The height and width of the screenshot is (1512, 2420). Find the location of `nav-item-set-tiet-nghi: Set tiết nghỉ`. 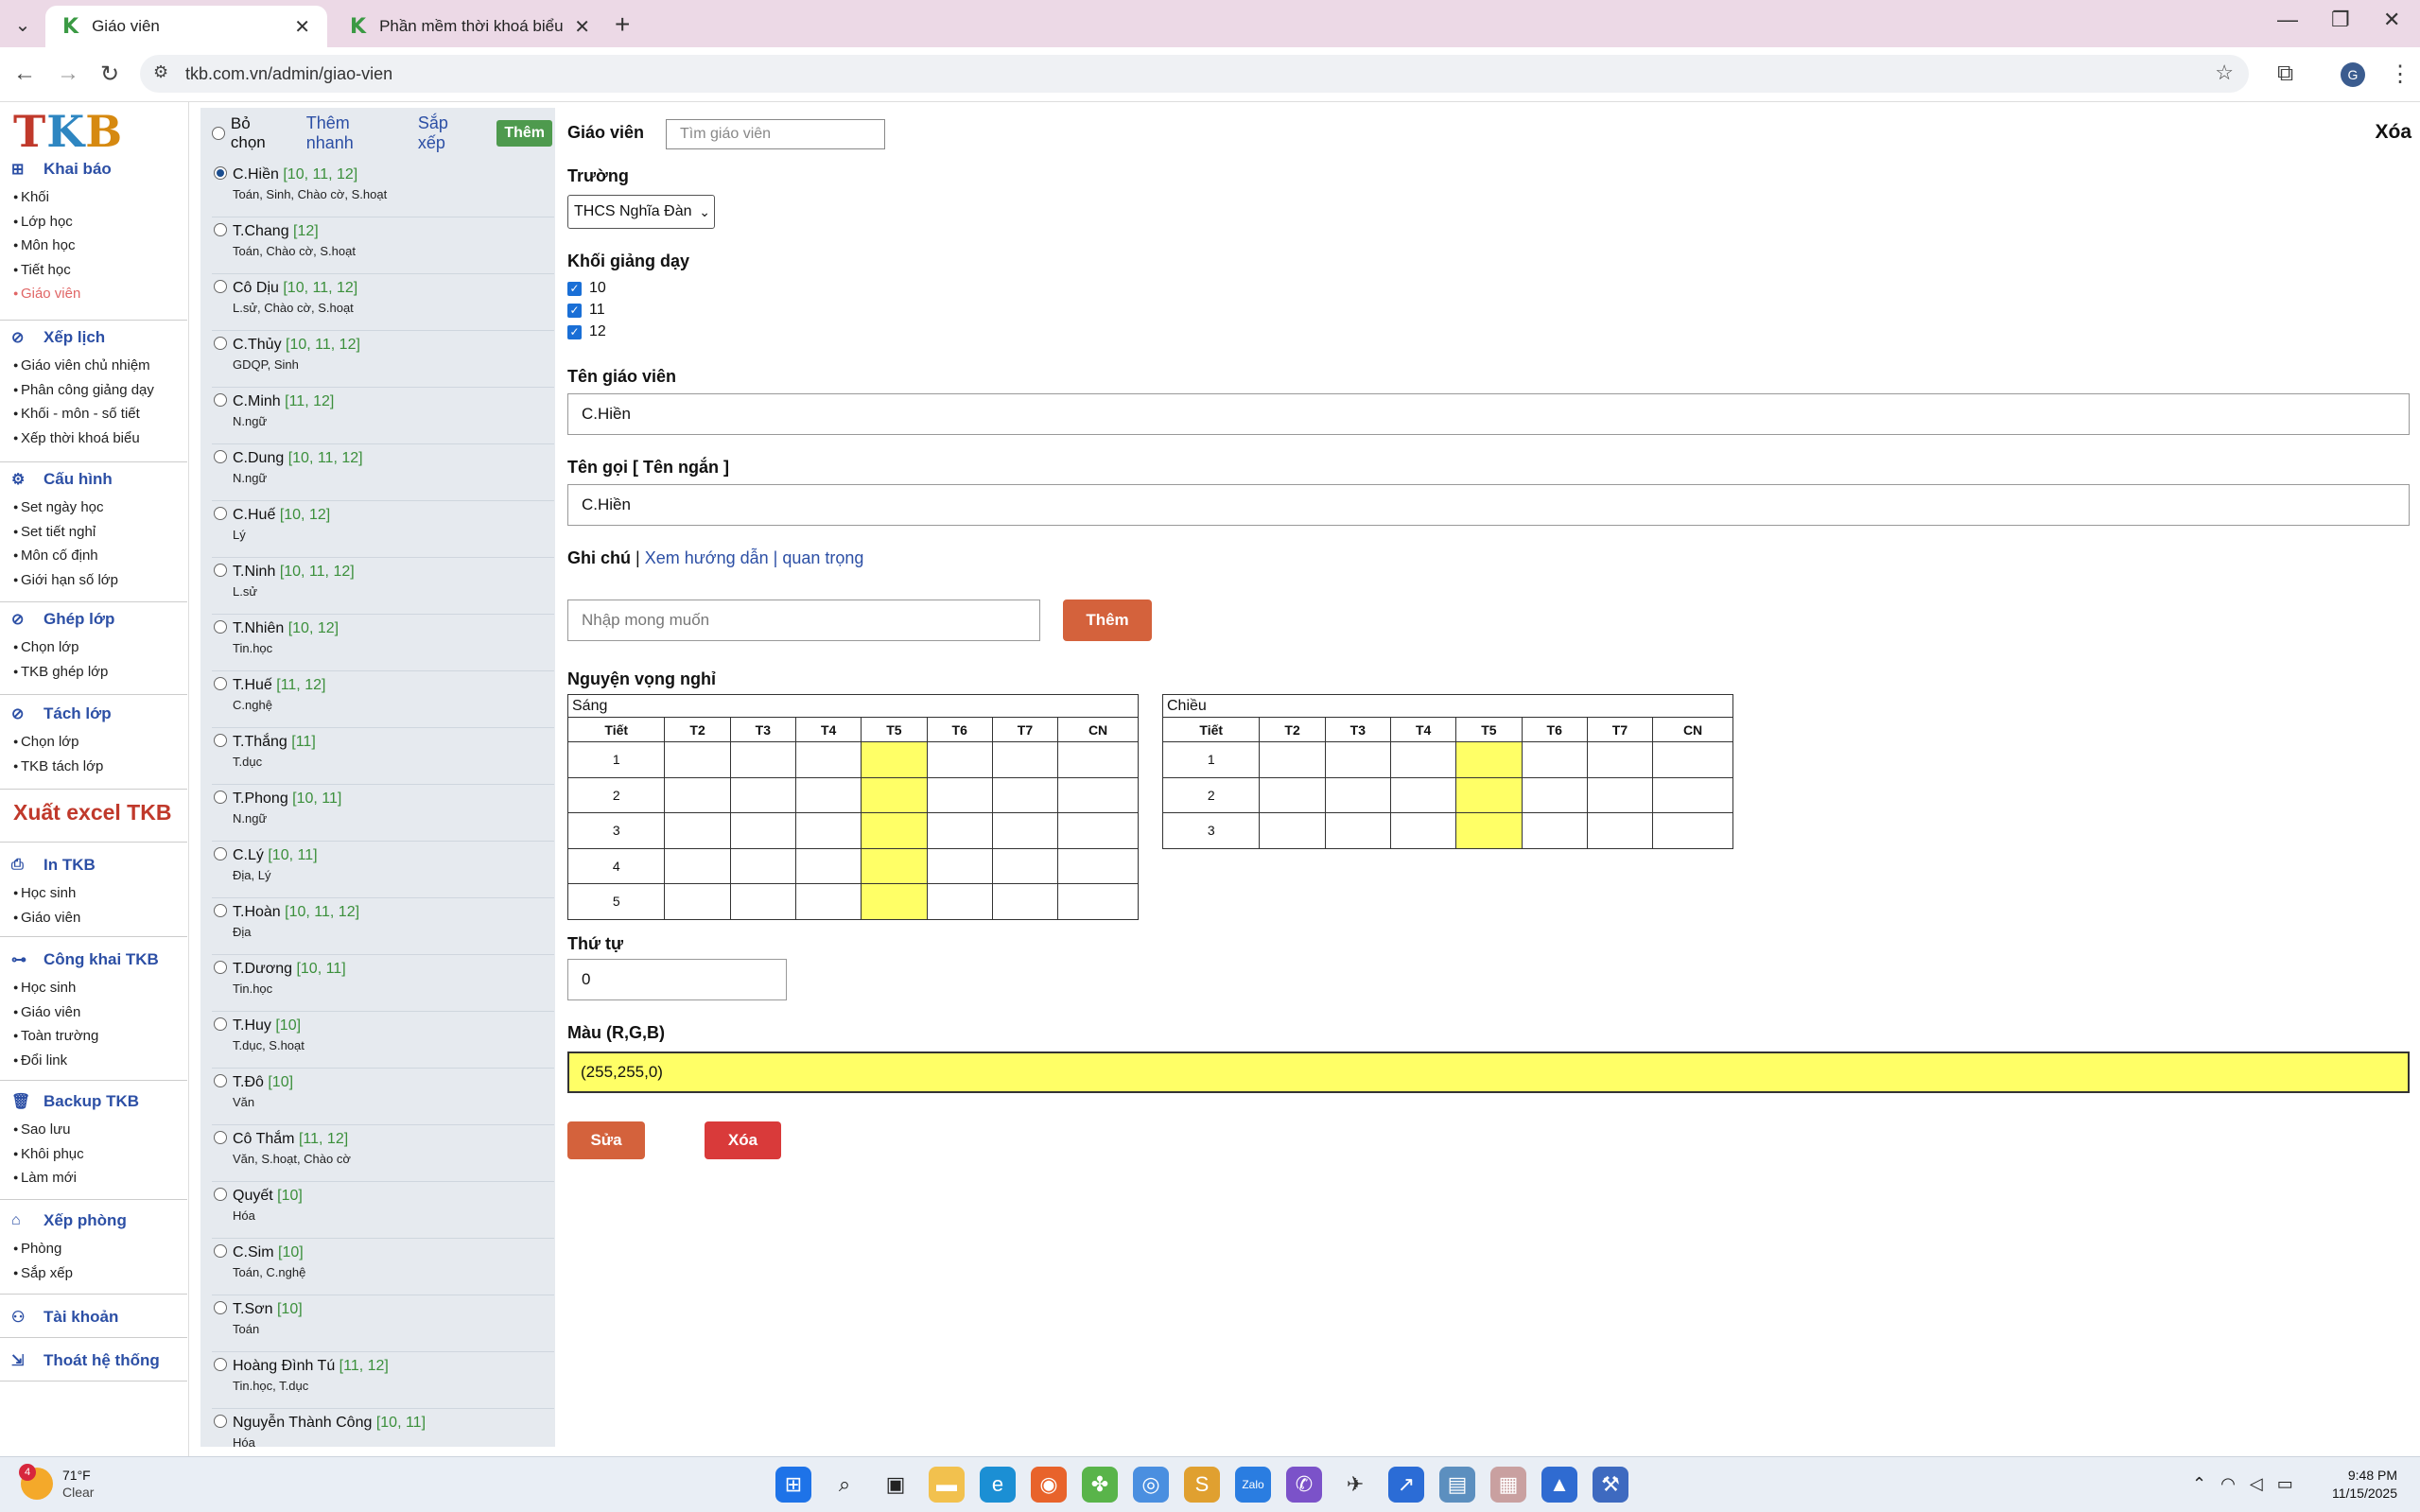

nav-item-set-tiet-nghi: Set tiết nghỉ is located at coordinates (94, 532).